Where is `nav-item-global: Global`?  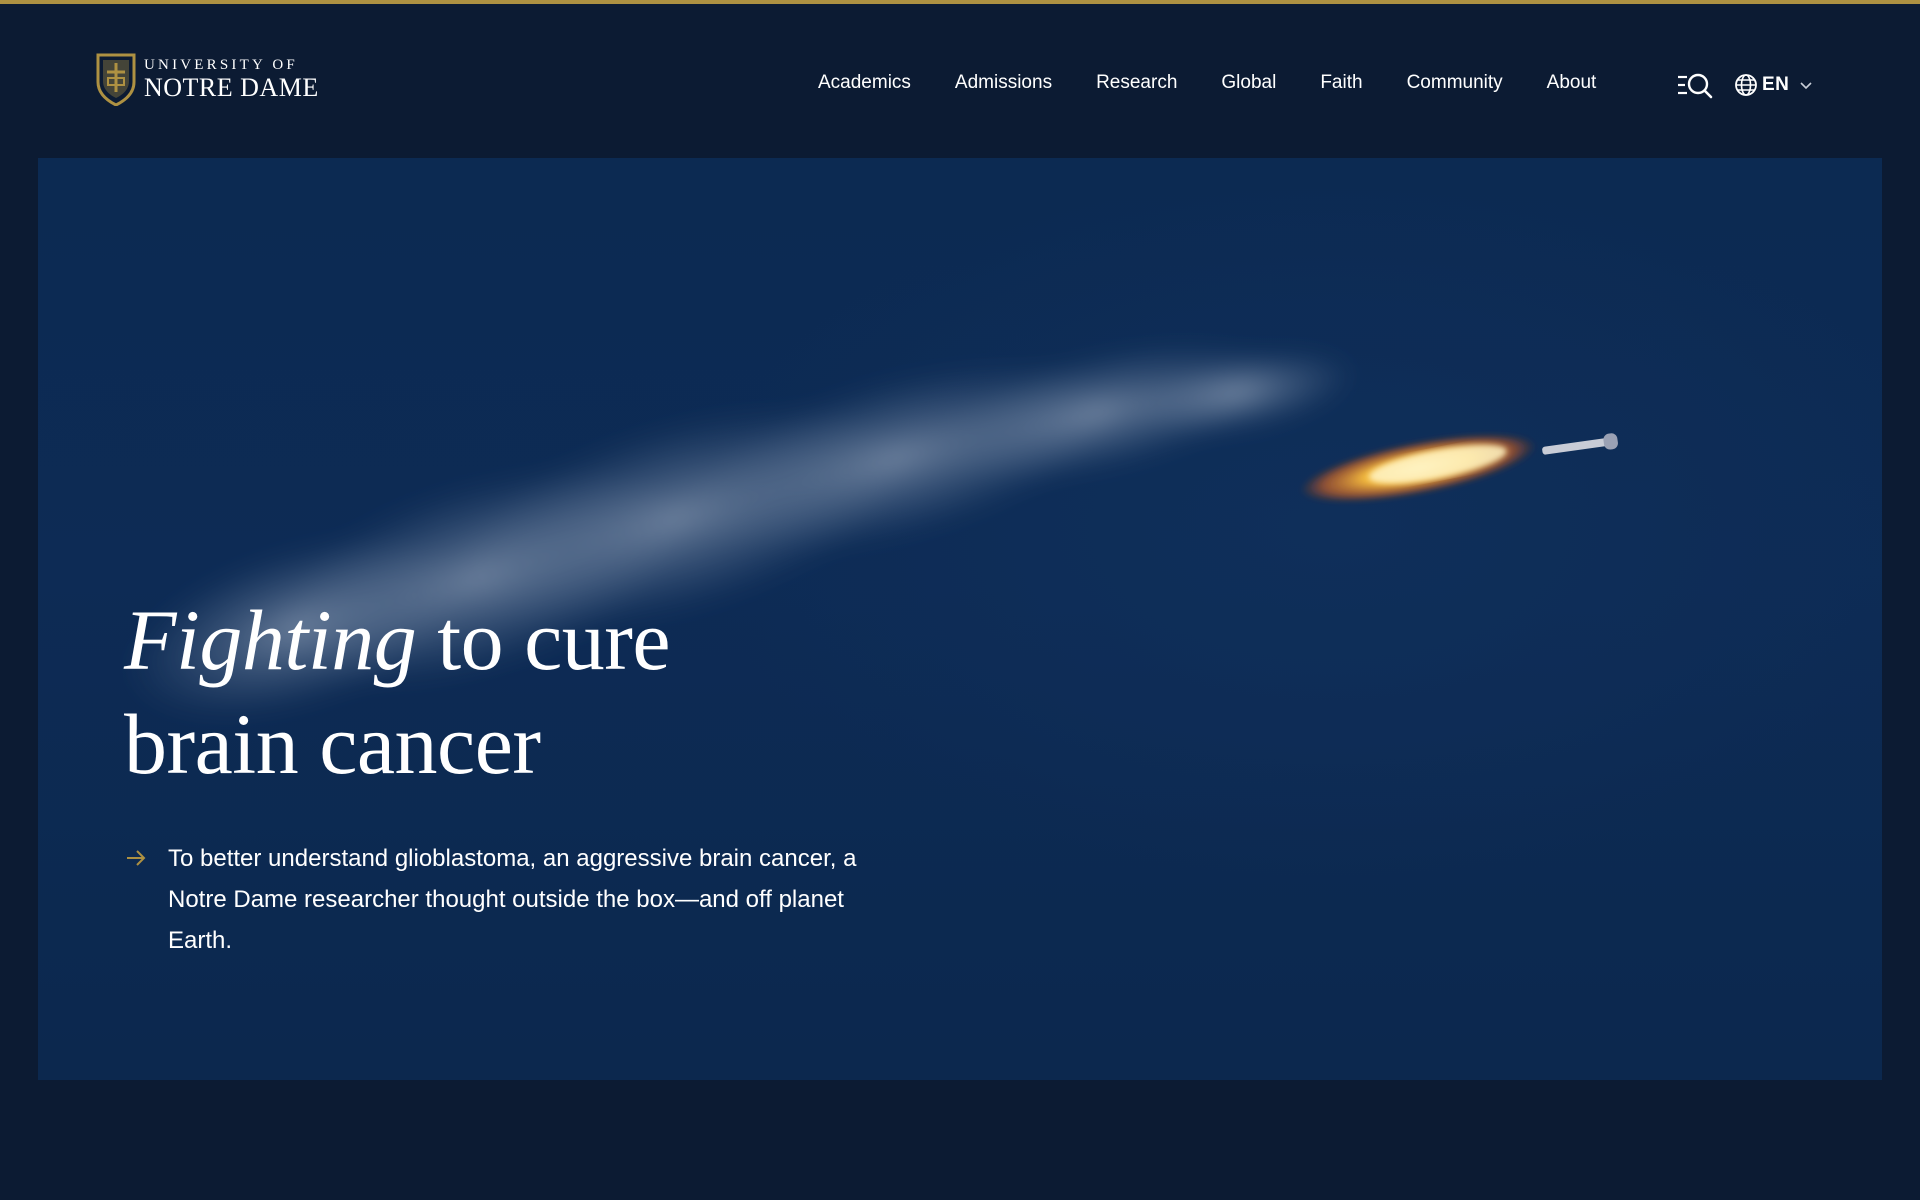
nav-item-global: Global is located at coordinates (1248, 83).